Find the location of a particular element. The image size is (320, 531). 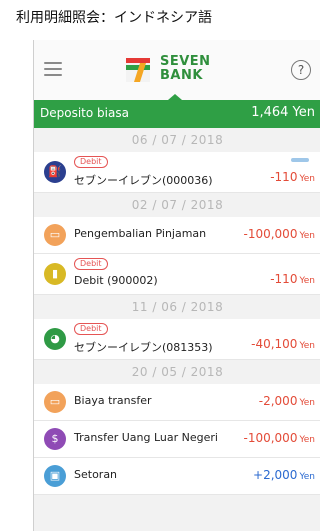

page-caption: 利用明細照会：インドネシア語 is located at coordinates (114, 18).